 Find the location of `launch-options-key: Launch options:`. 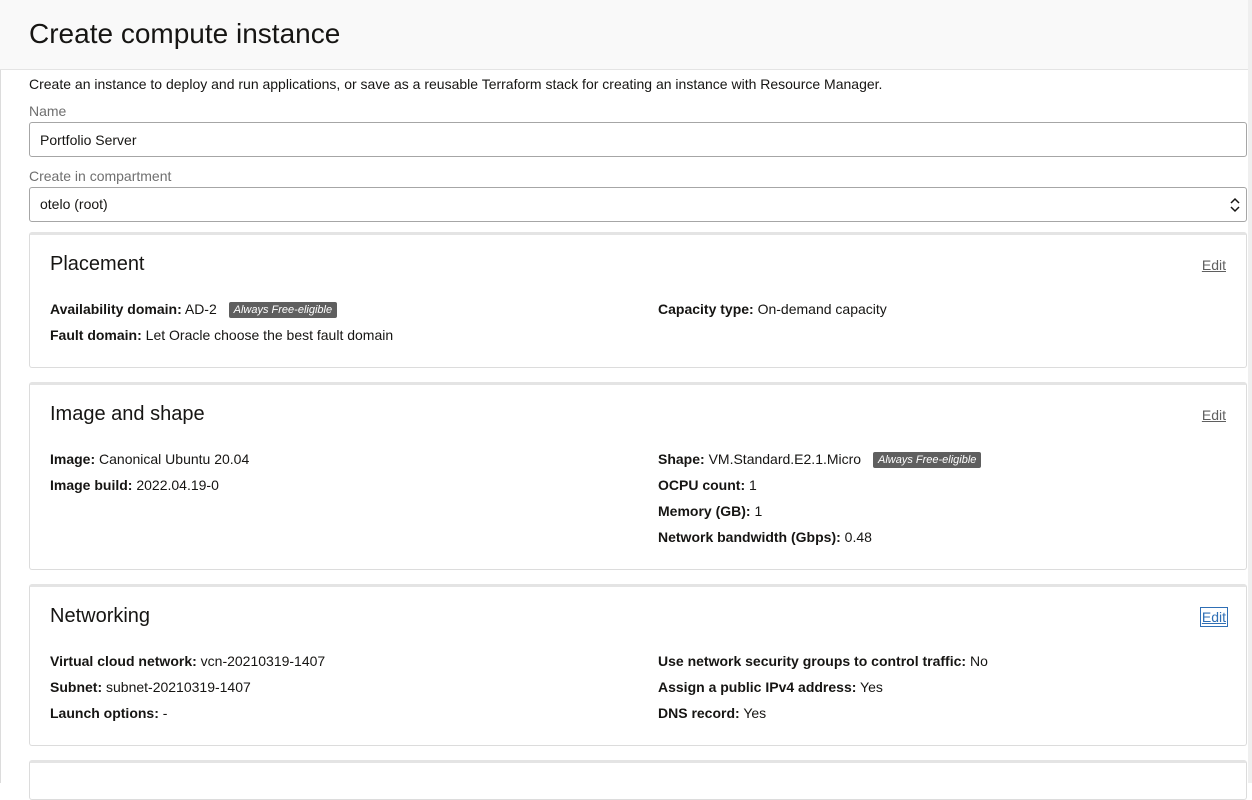

launch-options-key: Launch options: is located at coordinates (104, 713).